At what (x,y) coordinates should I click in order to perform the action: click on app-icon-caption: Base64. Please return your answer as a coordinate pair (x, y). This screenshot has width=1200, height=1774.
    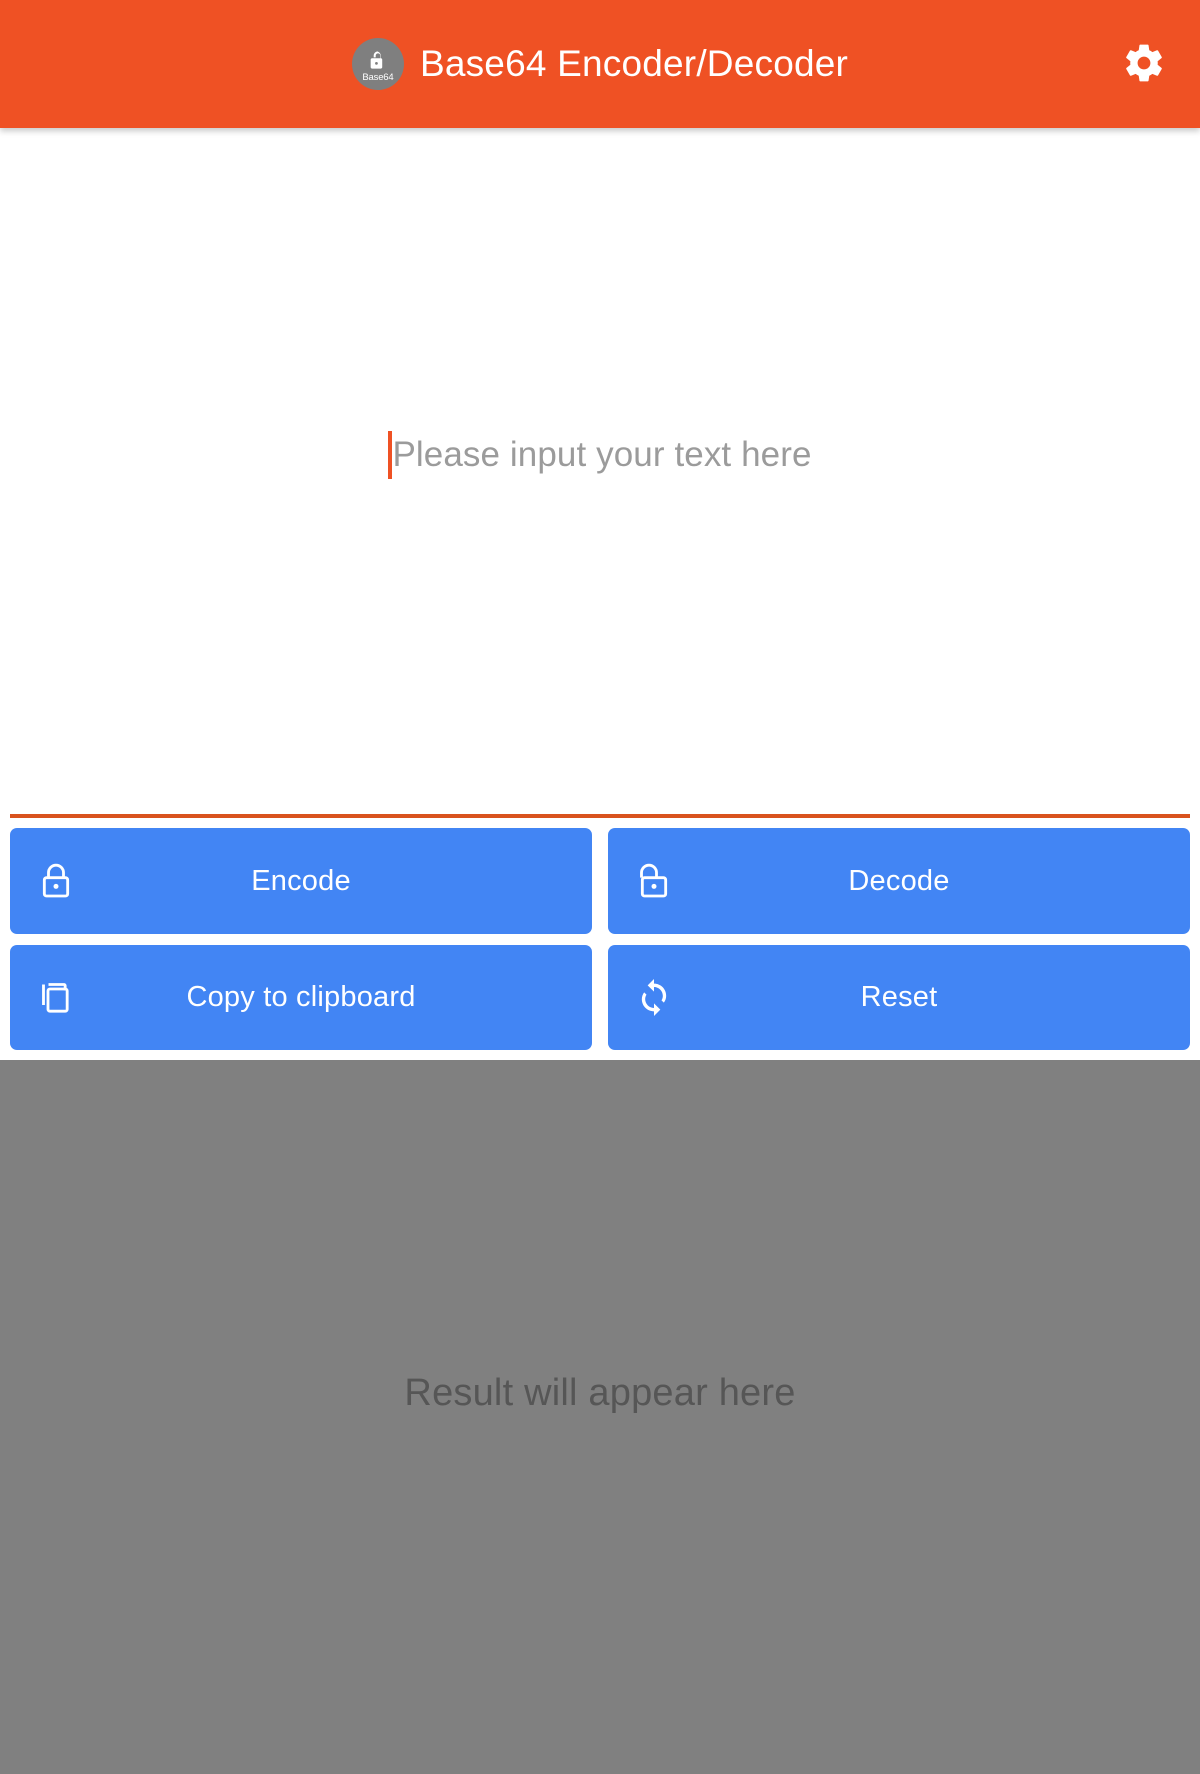
    Looking at the image, I should click on (378, 77).